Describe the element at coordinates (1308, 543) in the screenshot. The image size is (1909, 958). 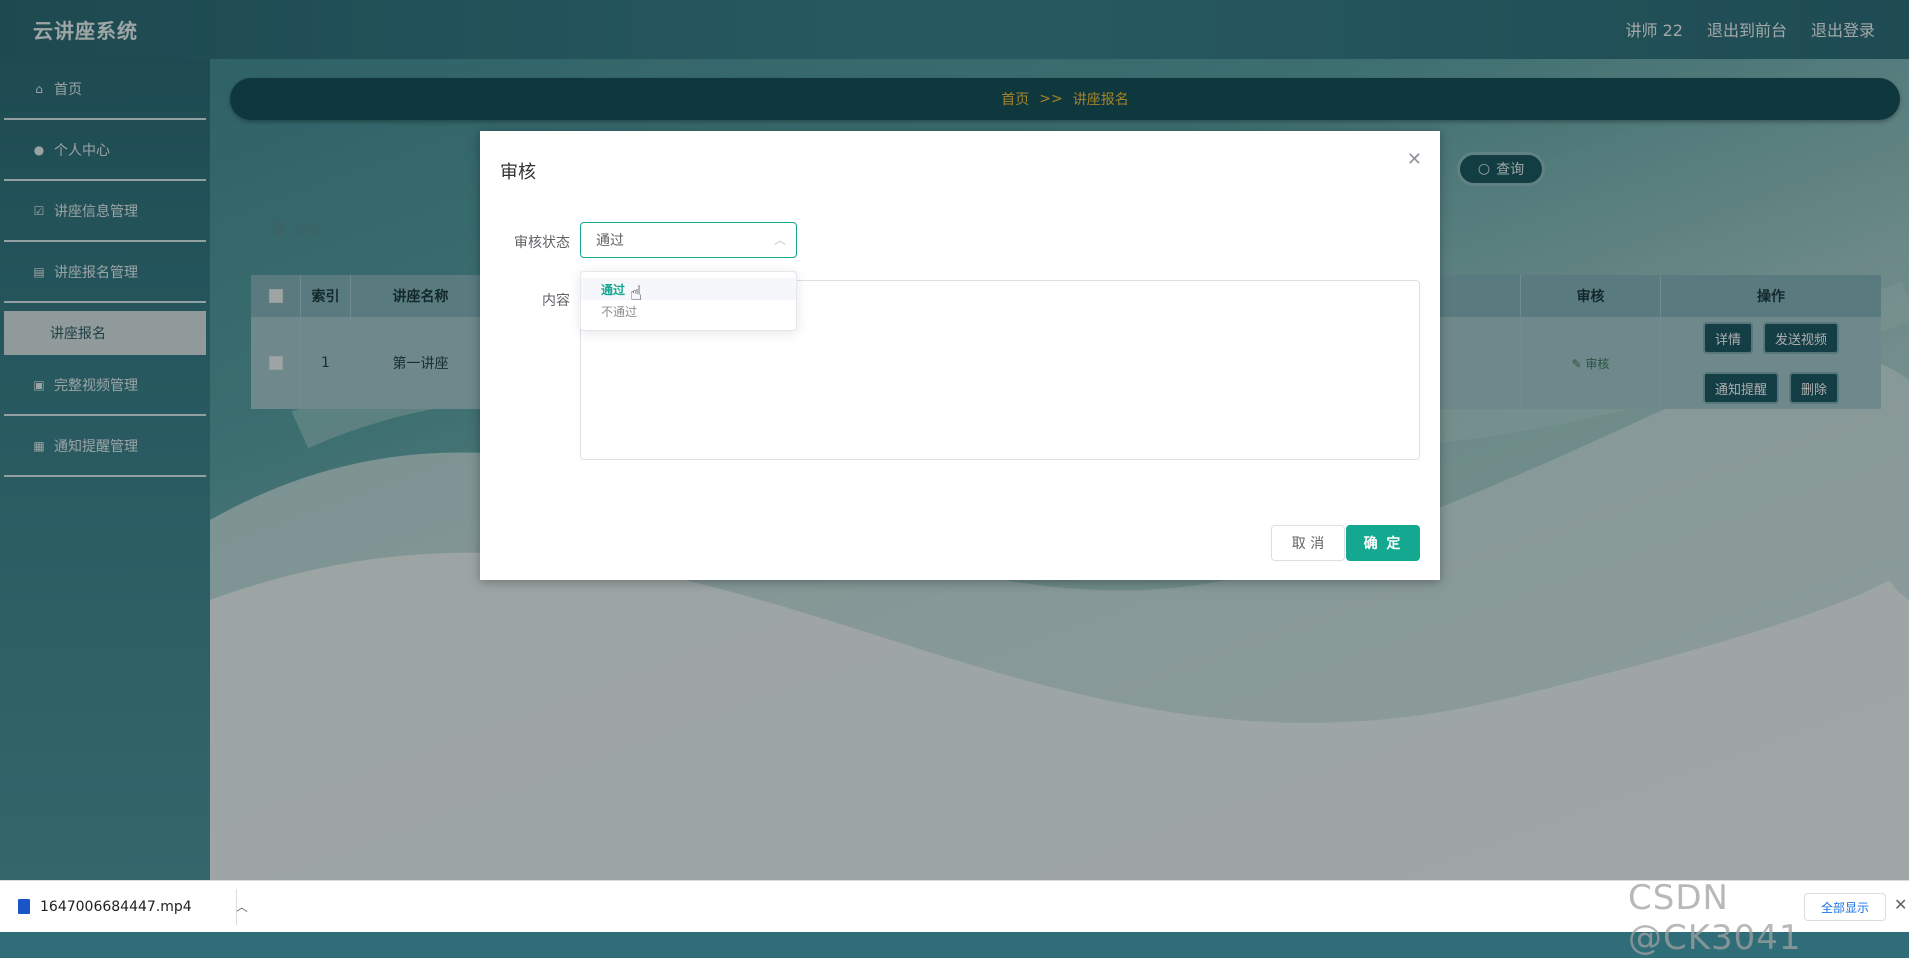
I see `cancel-button: 取 消` at that location.